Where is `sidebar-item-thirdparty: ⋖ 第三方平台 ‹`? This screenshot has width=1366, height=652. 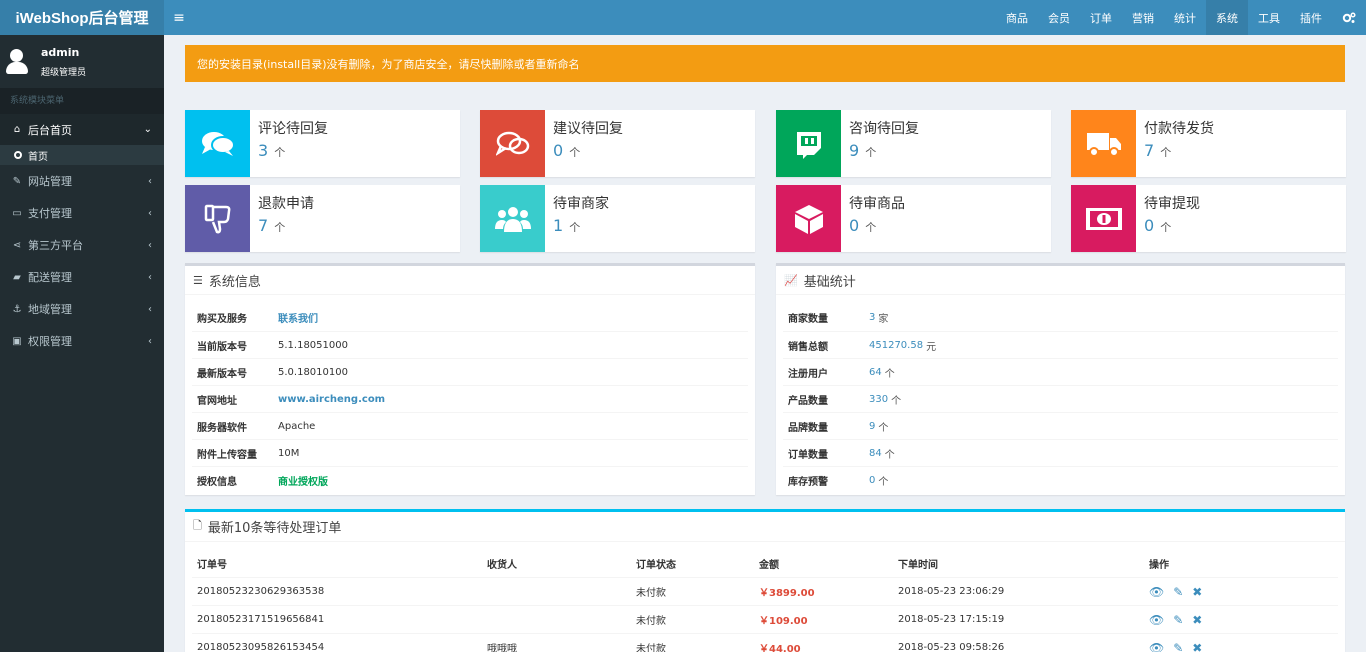 sidebar-item-thirdparty: ⋖ 第三方平台 ‹ is located at coordinates (82, 245).